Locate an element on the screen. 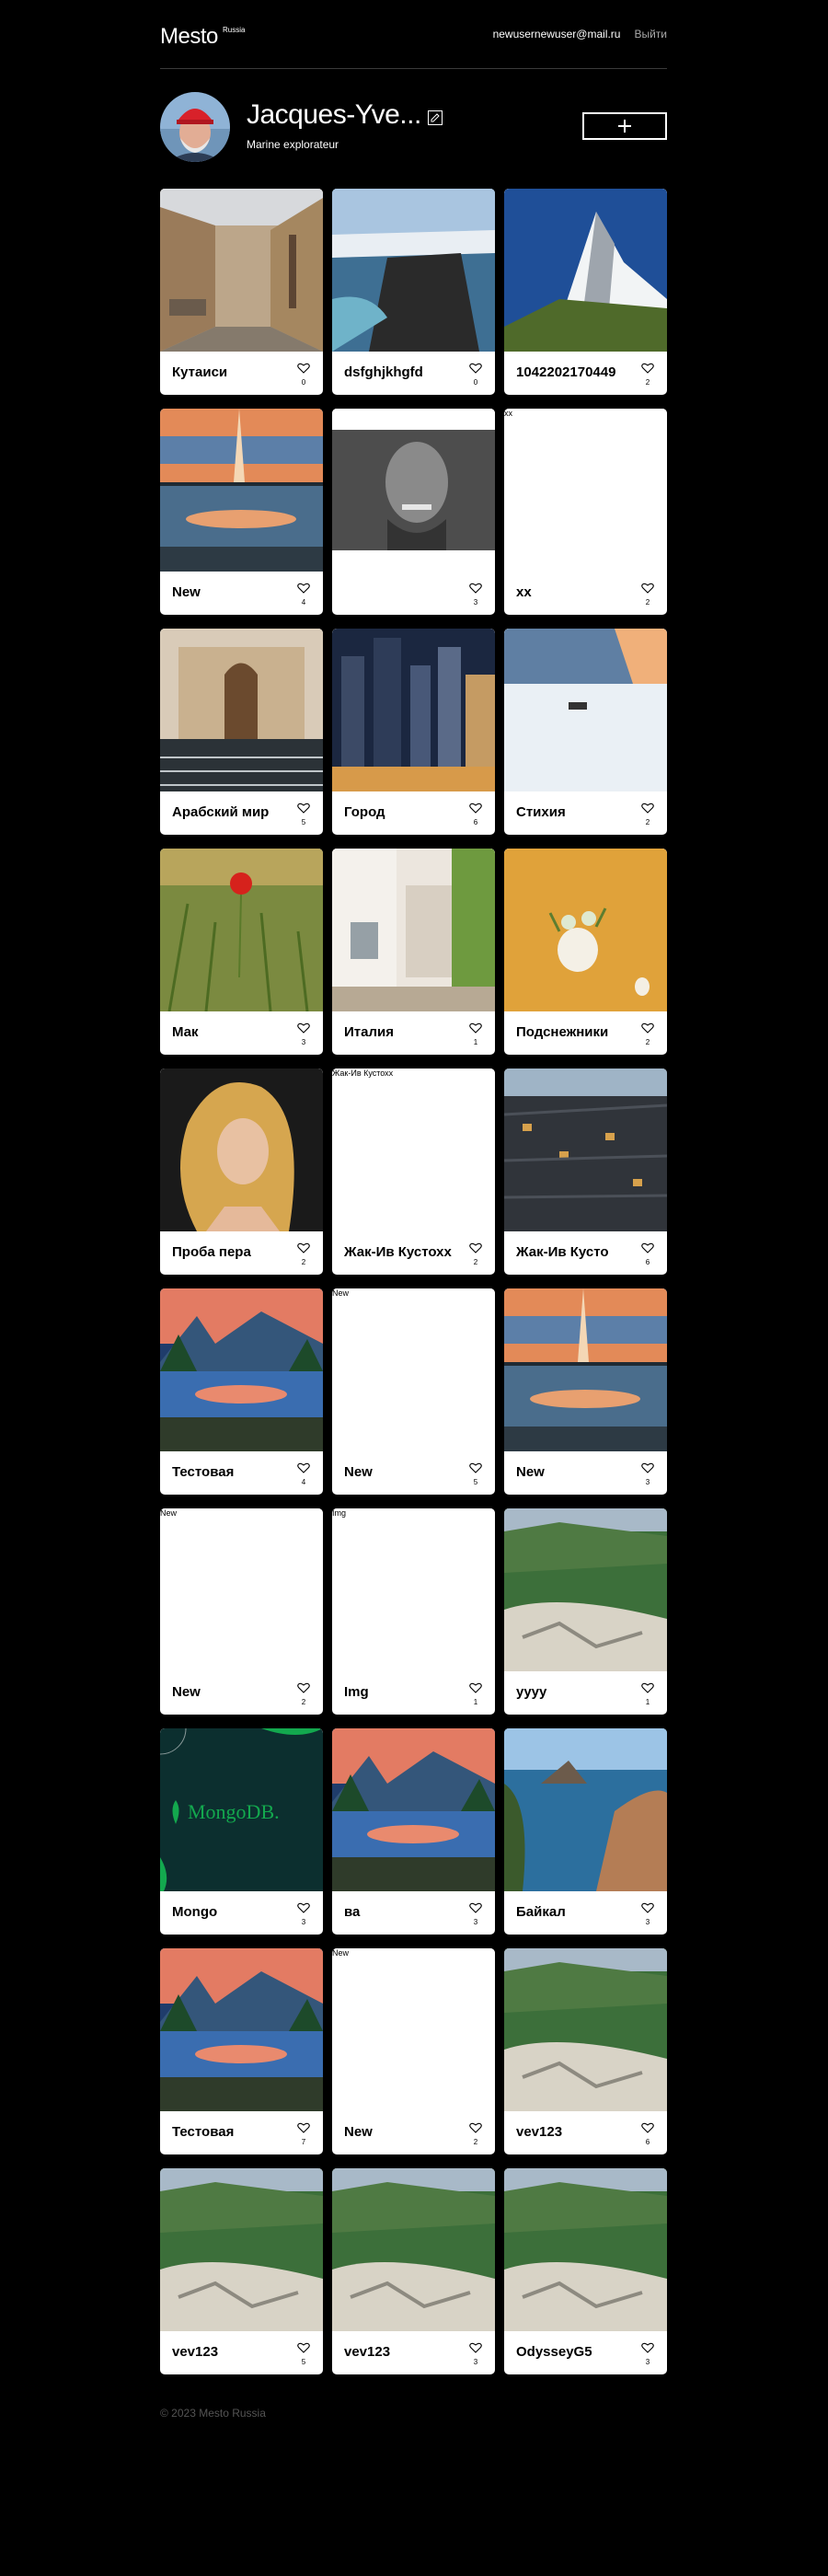 The image size is (828, 2576). place-card: уууу 1 is located at coordinates (585, 1611).